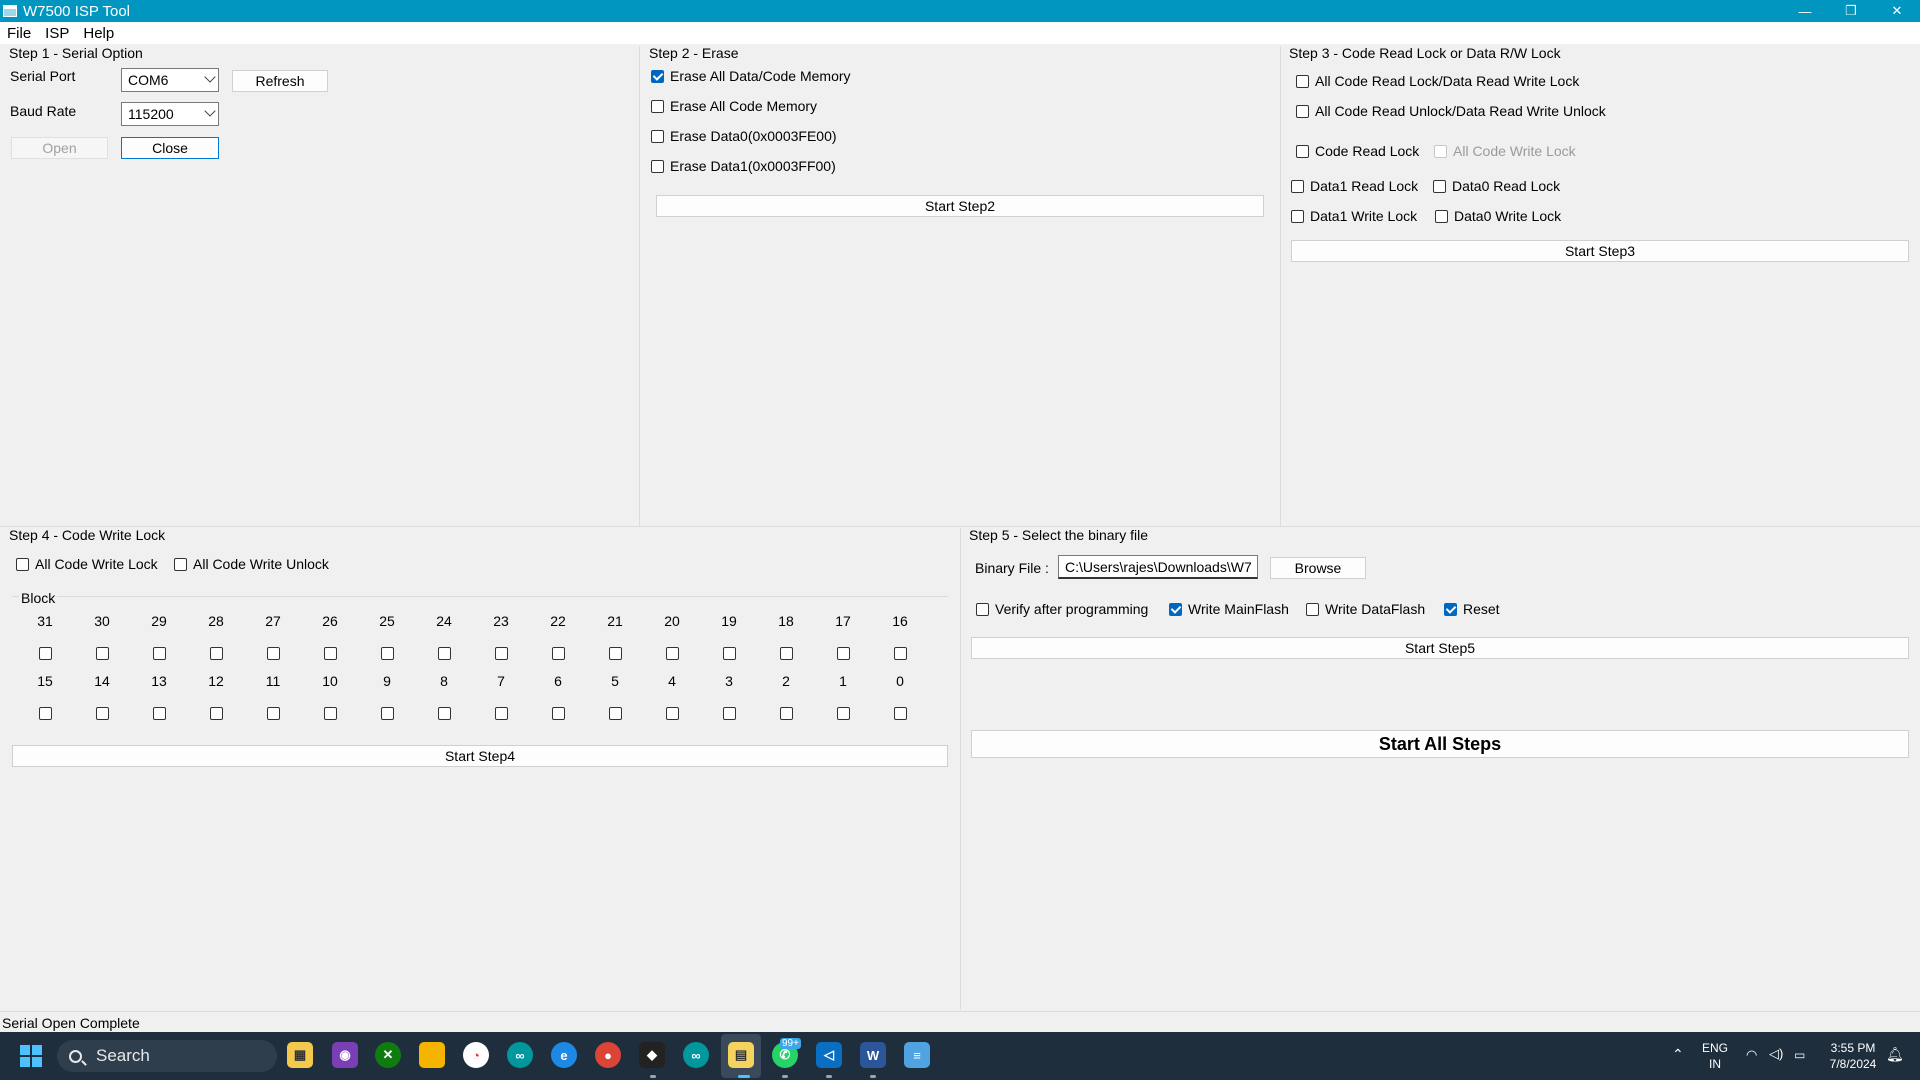  What do you see at coordinates (1776, 1054) in the screenshot?
I see `volume-icon: ◁)` at bounding box center [1776, 1054].